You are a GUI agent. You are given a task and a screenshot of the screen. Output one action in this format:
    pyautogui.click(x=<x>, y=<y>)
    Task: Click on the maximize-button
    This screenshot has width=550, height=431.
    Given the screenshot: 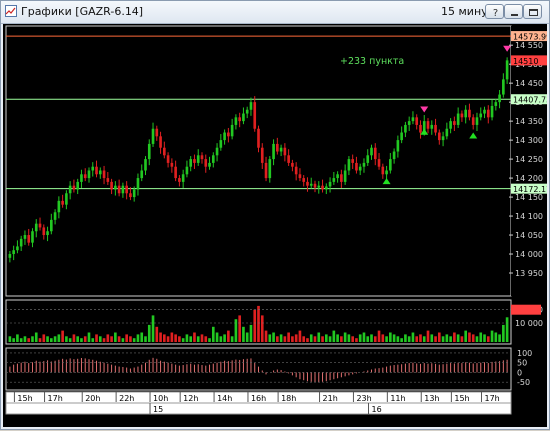 What is the action you would take?
    pyautogui.click(x=532, y=11)
    